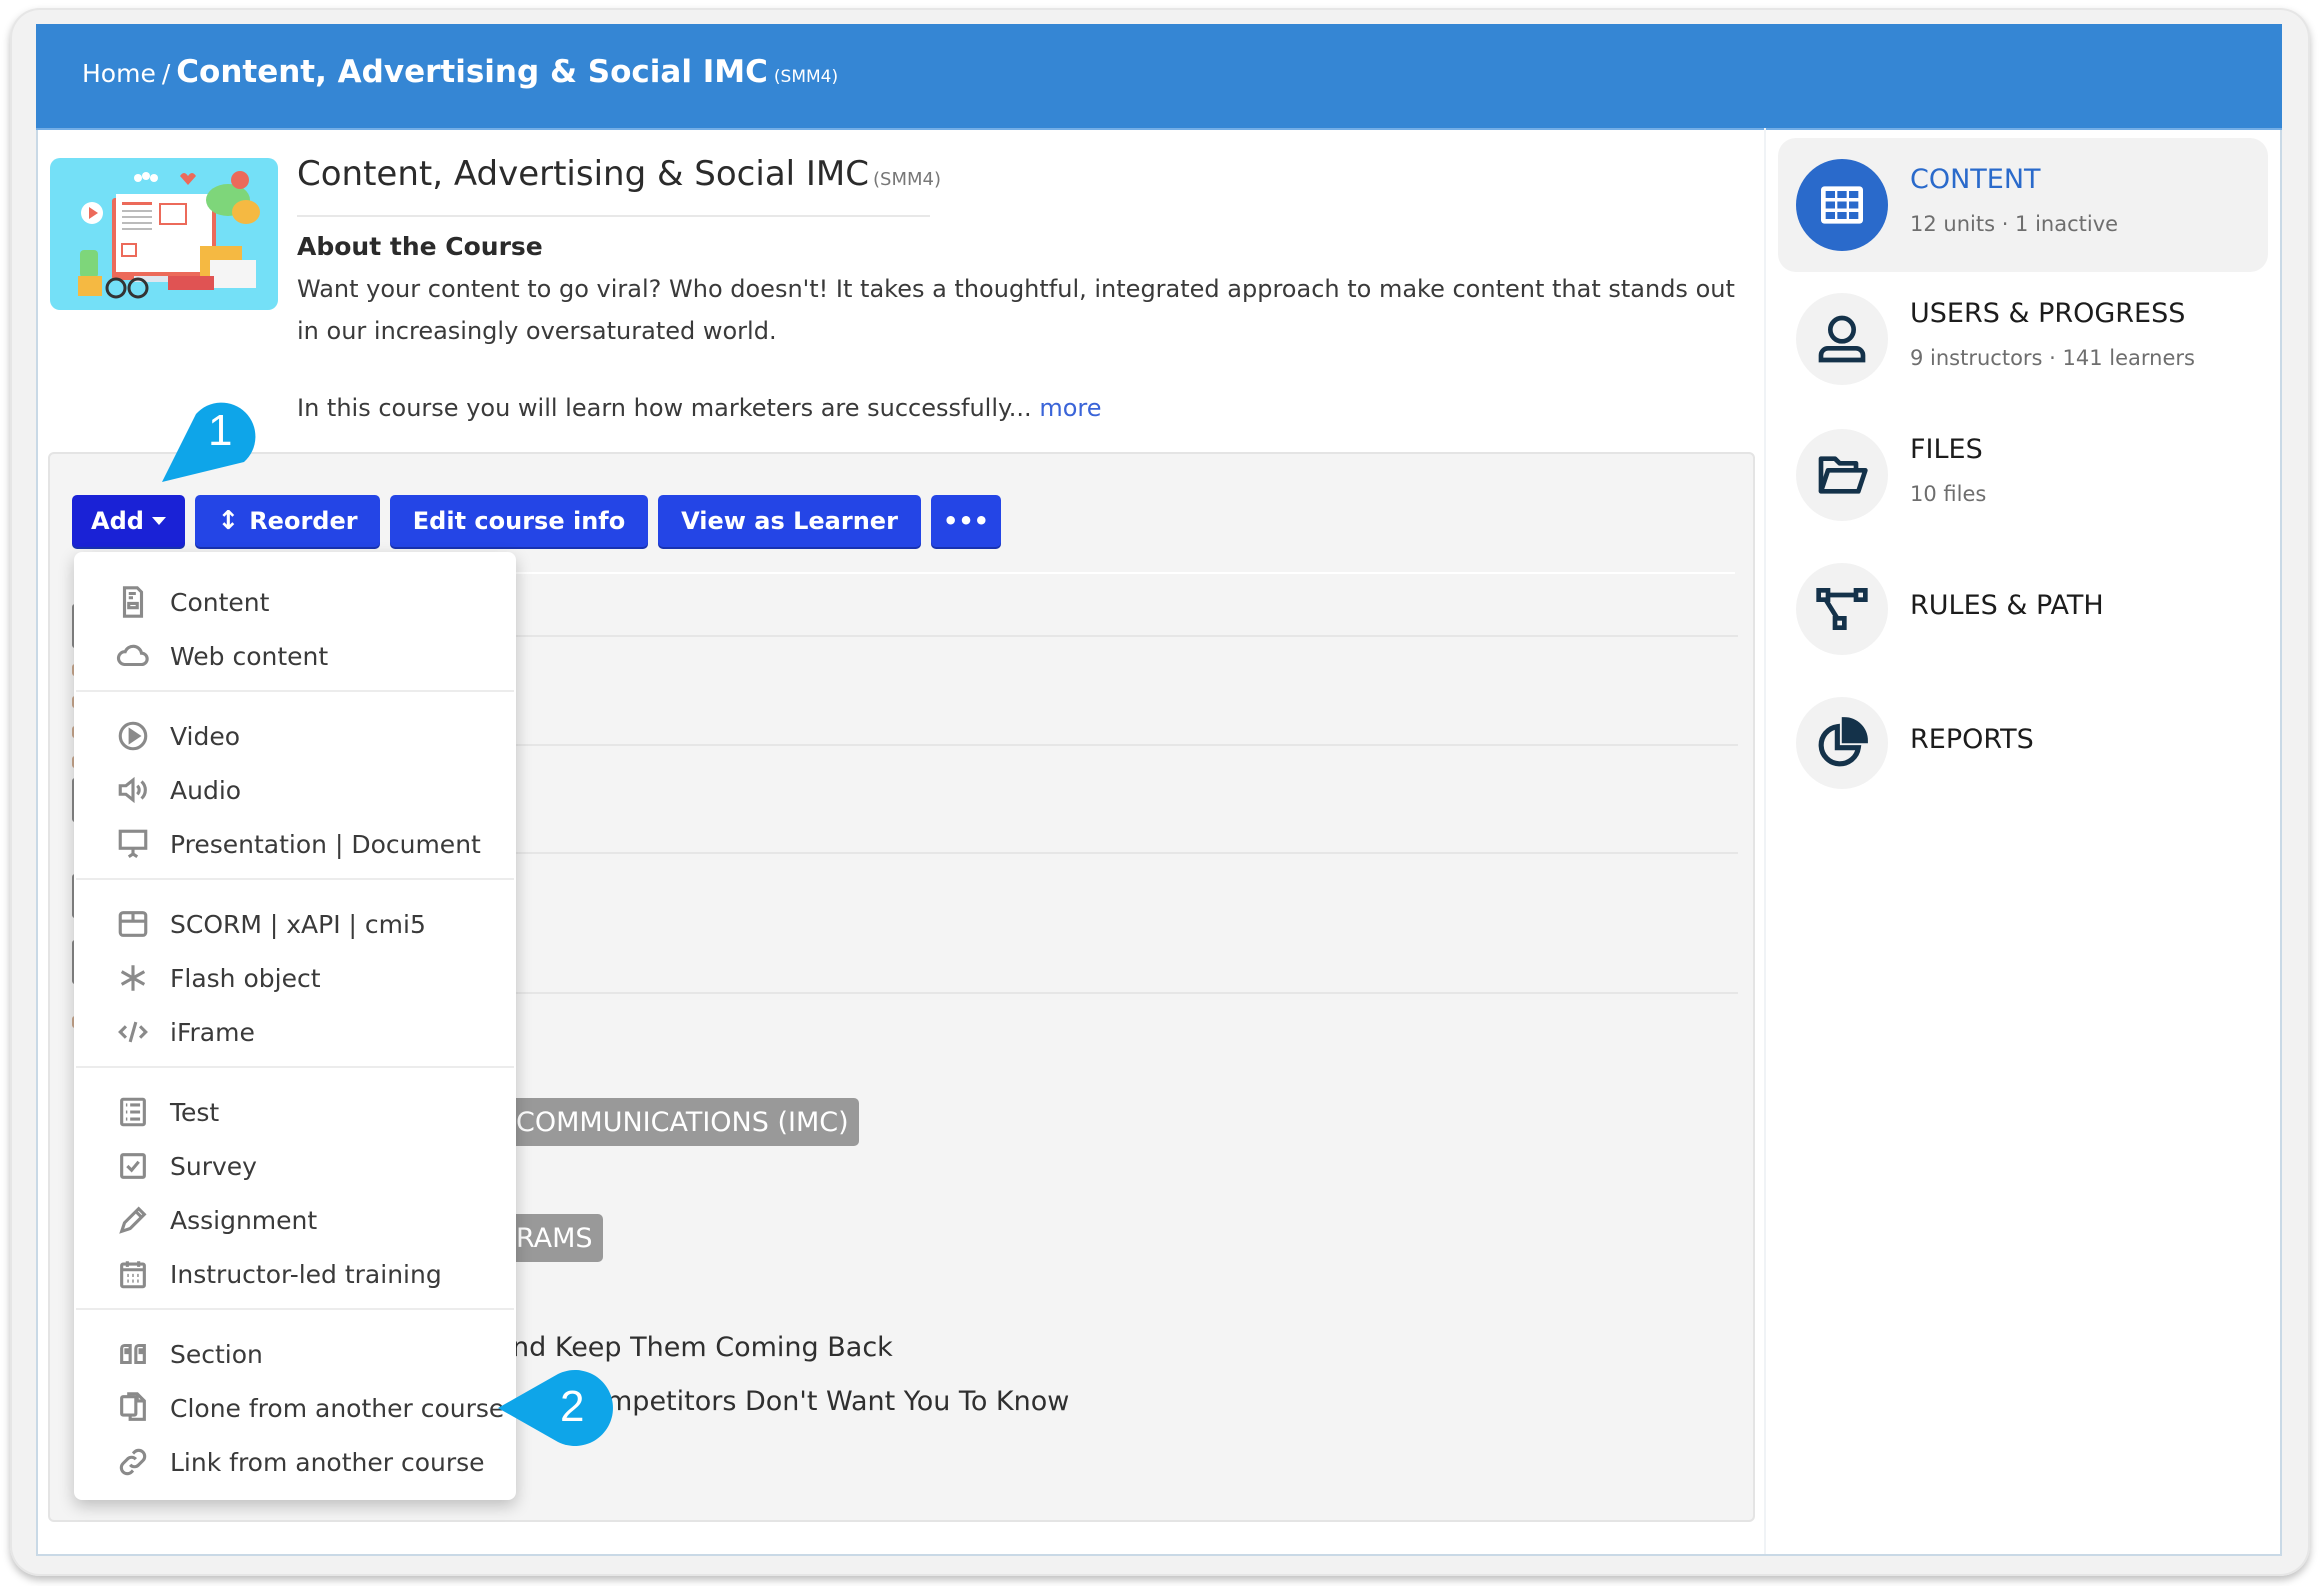 The height and width of the screenshot is (1586, 2320). I want to click on section-badge: COMMUNICATIONS (IMC), so click(669, 1122).